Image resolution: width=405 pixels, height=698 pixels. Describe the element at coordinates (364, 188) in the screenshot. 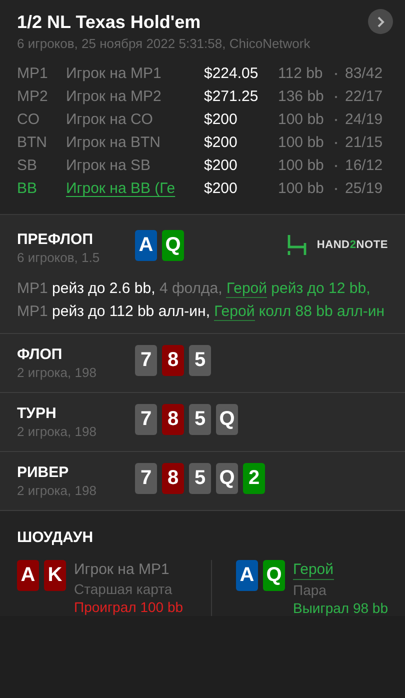

I see `player-stats: 25/19` at that location.